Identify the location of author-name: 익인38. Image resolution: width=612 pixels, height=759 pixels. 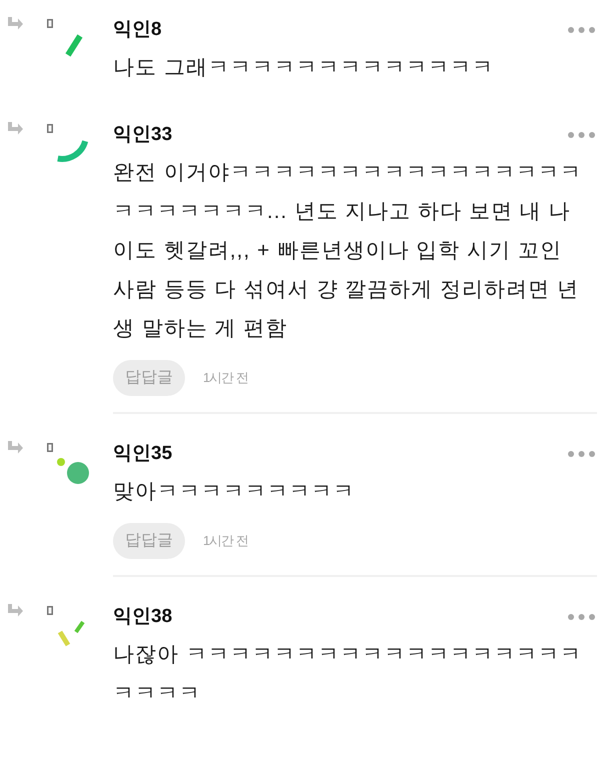
(142, 617).